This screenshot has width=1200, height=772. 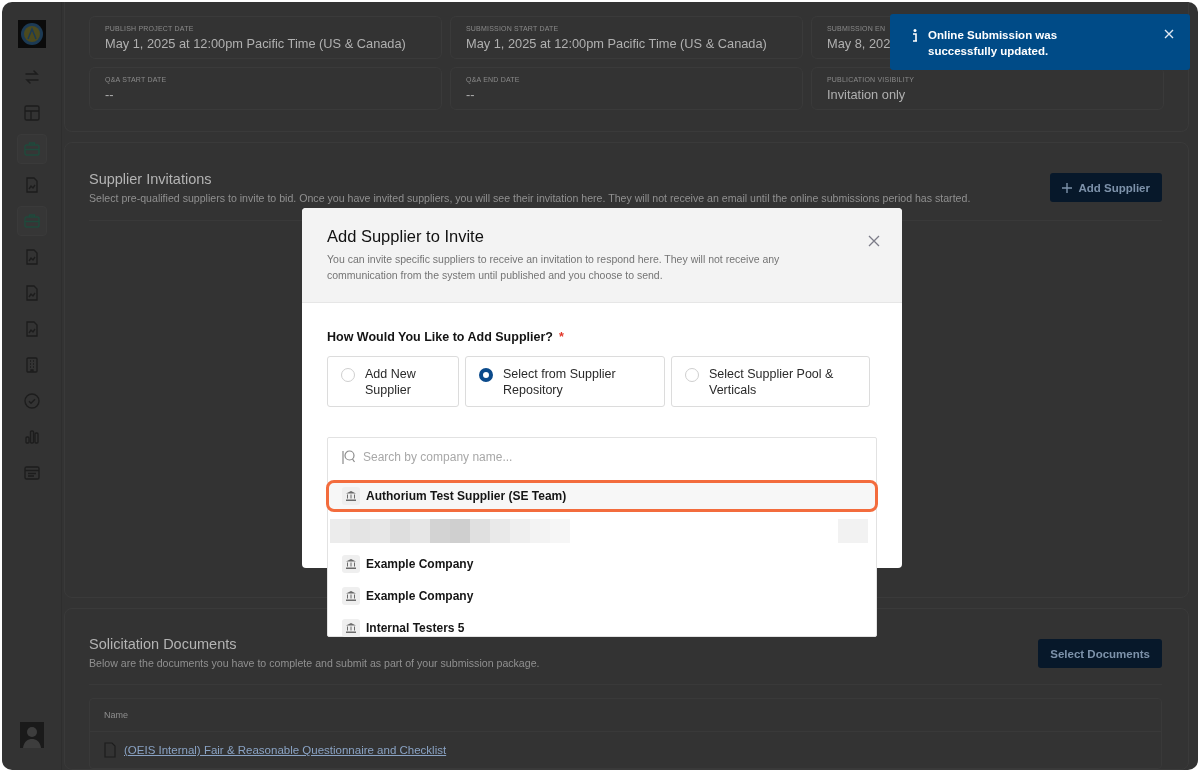 What do you see at coordinates (625, 715) in the screenshot?
I see `column-header: Name` at bounding box center [625, 715].